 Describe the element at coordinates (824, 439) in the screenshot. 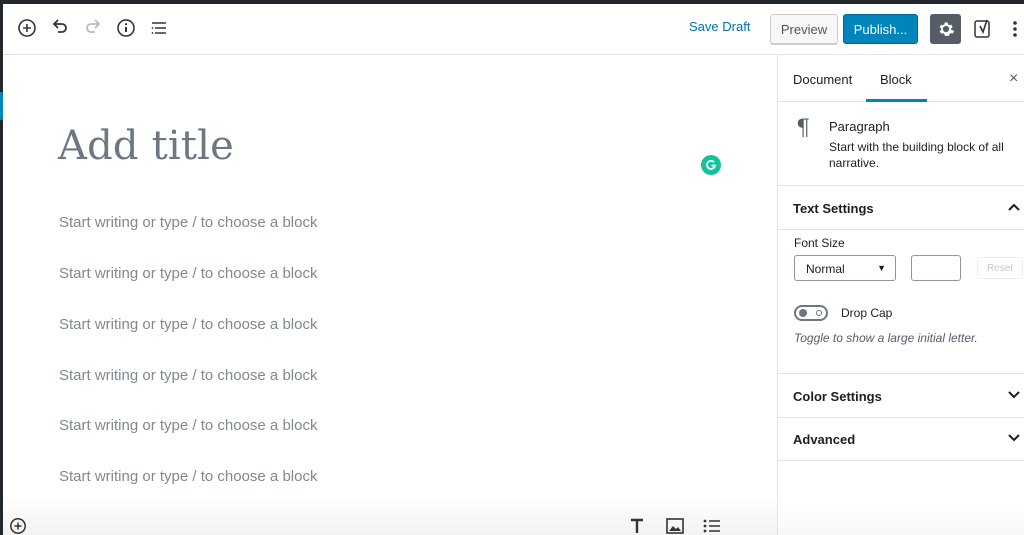

I see `panel-title: Advanced` at that location.